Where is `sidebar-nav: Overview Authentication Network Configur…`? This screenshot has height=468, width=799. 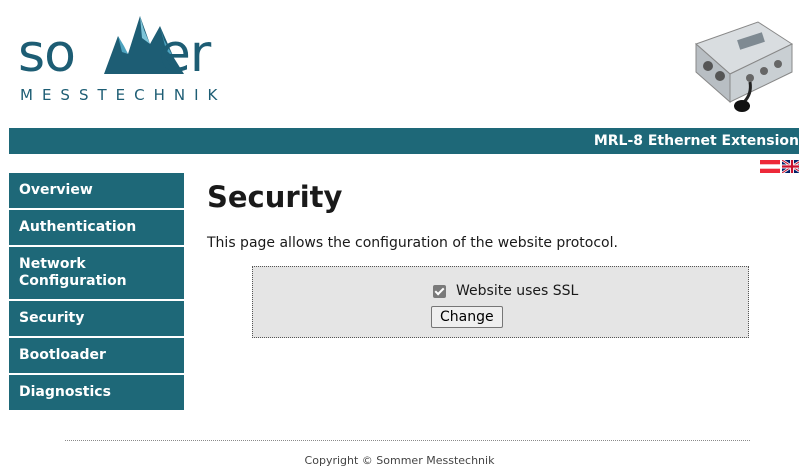
sidebar-nav: Overview Authentication Network Configur… is located at coordinates (96, 292).